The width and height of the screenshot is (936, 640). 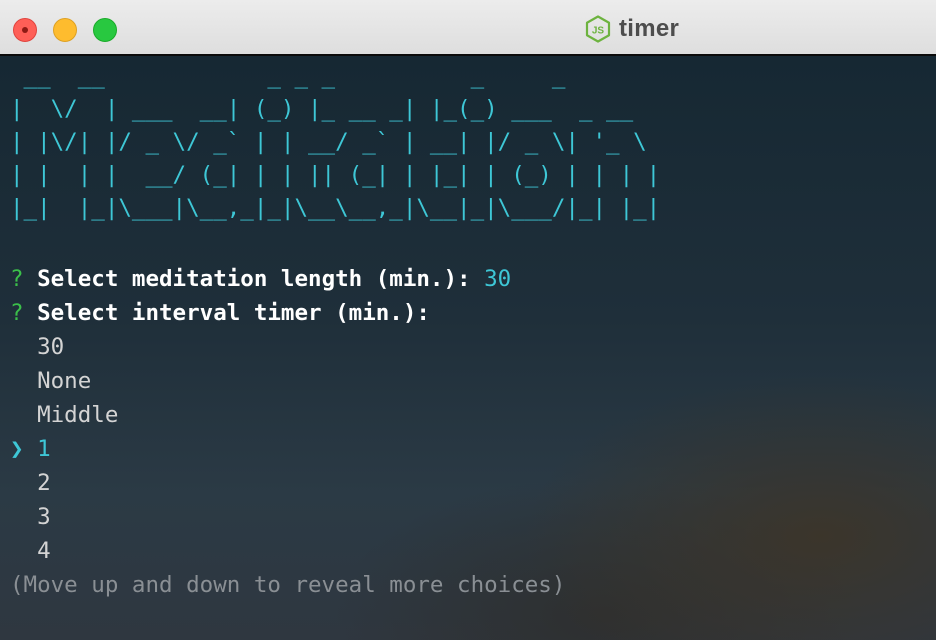 I want to click on banner-line: __ __ _ _ _ _ _, so click(x=288, y=76).